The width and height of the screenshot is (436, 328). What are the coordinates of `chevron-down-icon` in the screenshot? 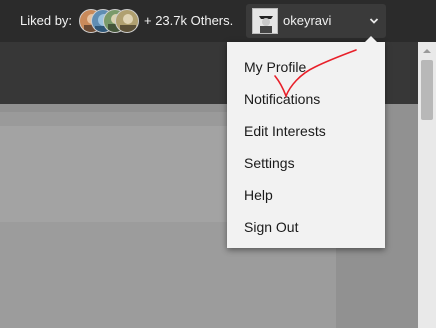 It's located at (374, 21).